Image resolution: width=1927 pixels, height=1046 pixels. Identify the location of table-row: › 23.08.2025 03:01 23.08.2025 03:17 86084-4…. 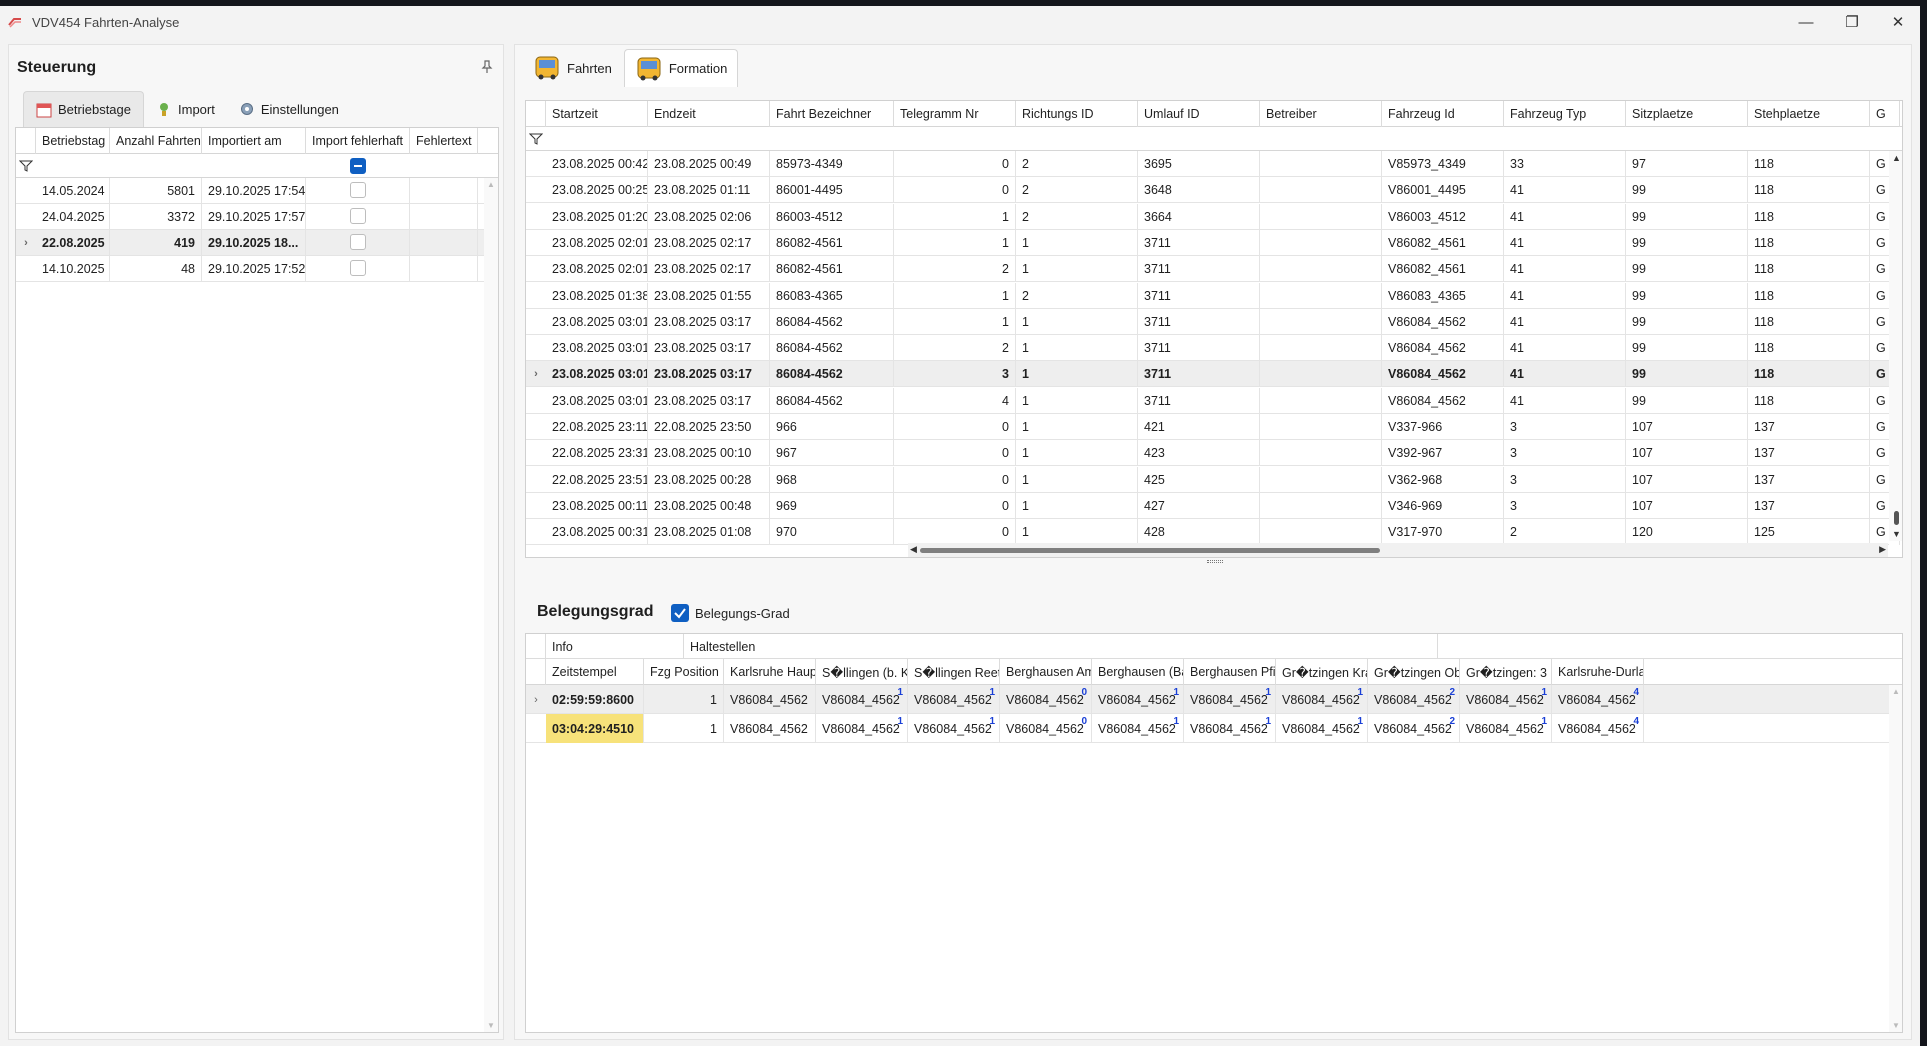
(1213, 374).